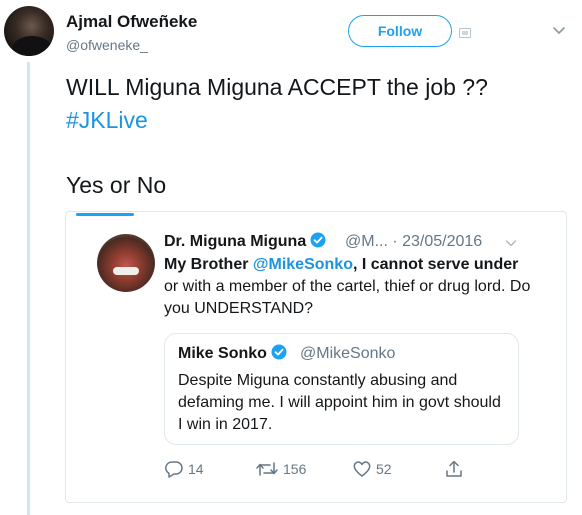 The width and height of the screenshot is (582, 515). What do you see at coordinates (196, 469) in the screenshot?
I see `reply-count: 14` at bounding box center [196, 469].